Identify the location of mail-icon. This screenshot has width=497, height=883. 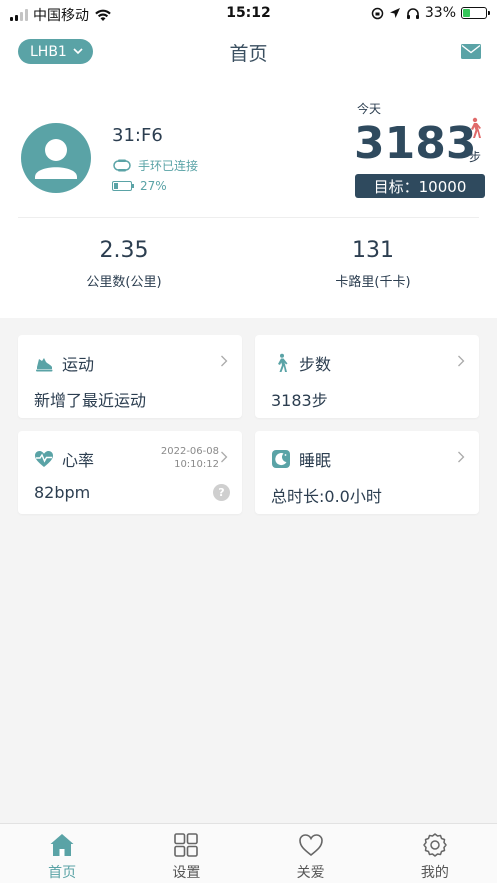
(471, 51).